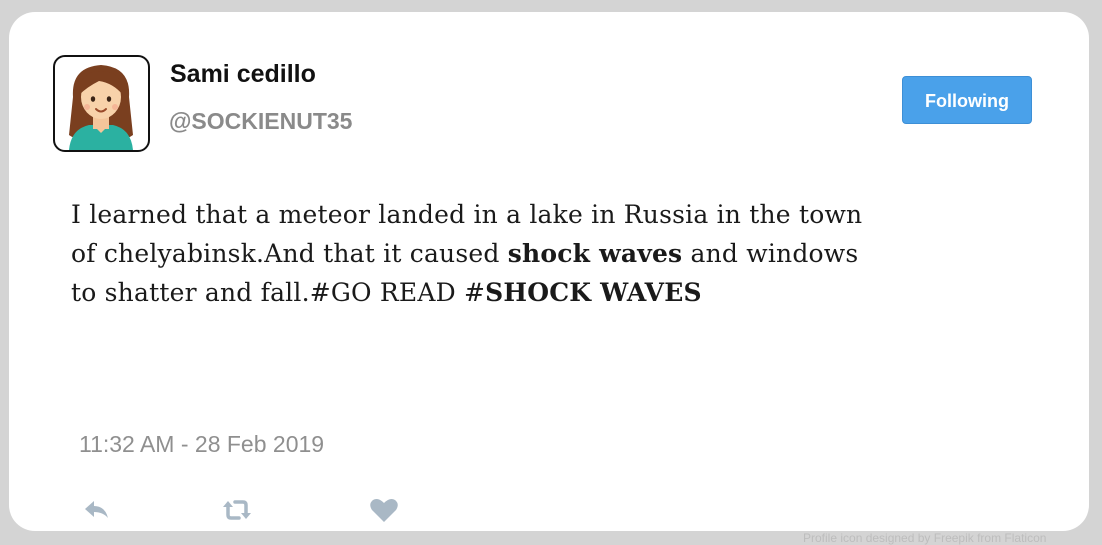 This screenshot has height=545, width=1102. What do you see at coordinates (770, 253) in the screenshot?
I see `tweet-line-2-text-c: and windows` at bounding box center [770, 253].